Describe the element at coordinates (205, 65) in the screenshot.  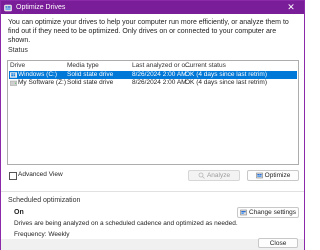
I see `column-current-status: Current status` at that location.